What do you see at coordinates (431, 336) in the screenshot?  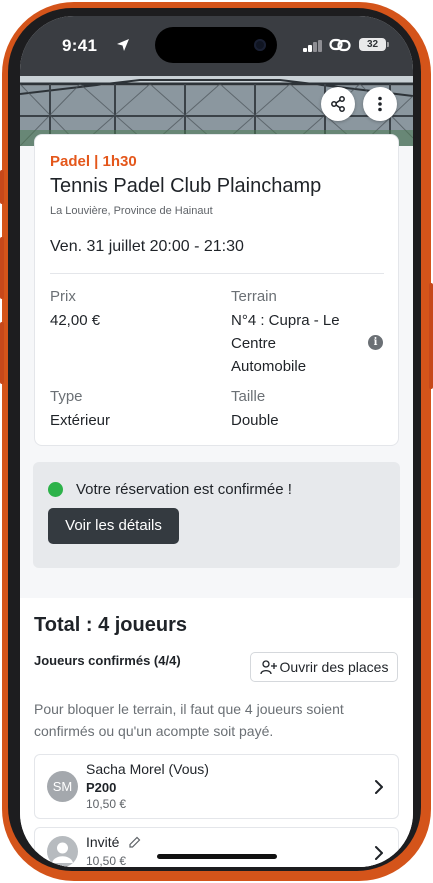 I see `power-button` at bounding box center [431, 336].